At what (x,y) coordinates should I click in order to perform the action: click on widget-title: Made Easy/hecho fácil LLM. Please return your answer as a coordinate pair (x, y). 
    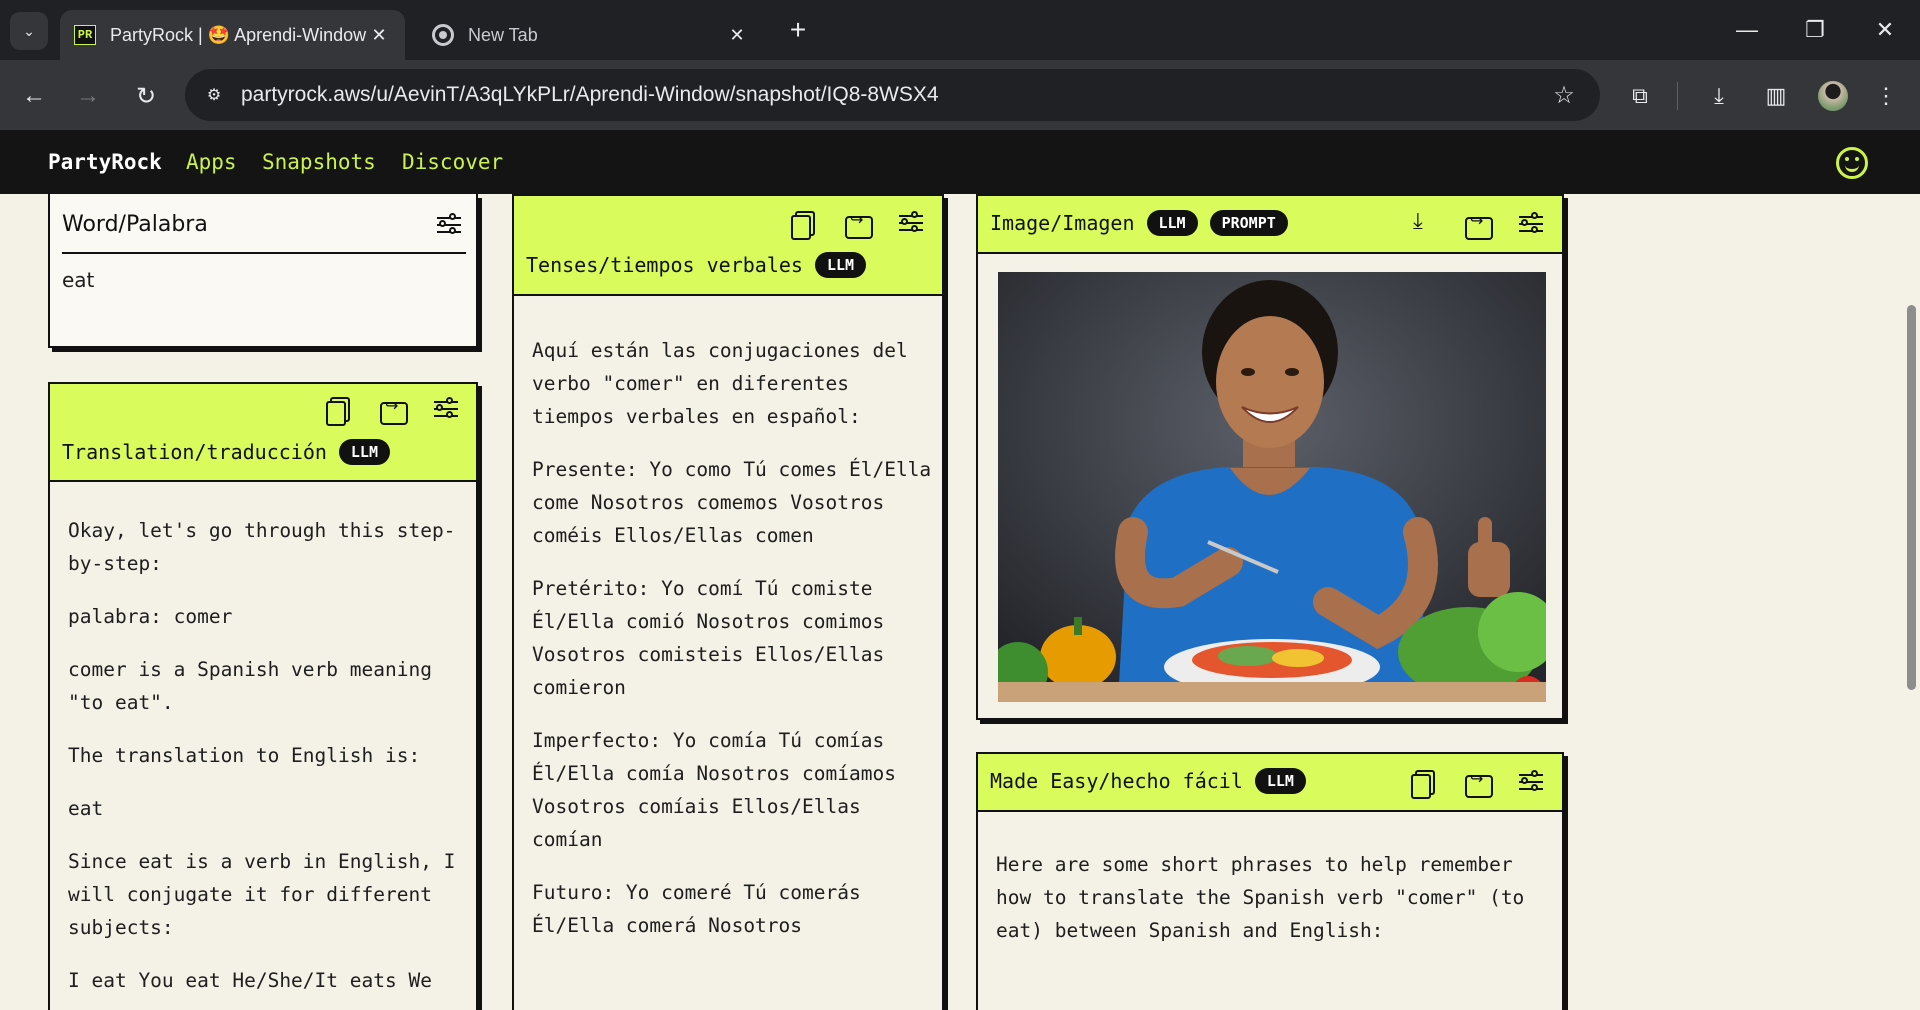
    Looking at the image, I should click on (1148, 781).